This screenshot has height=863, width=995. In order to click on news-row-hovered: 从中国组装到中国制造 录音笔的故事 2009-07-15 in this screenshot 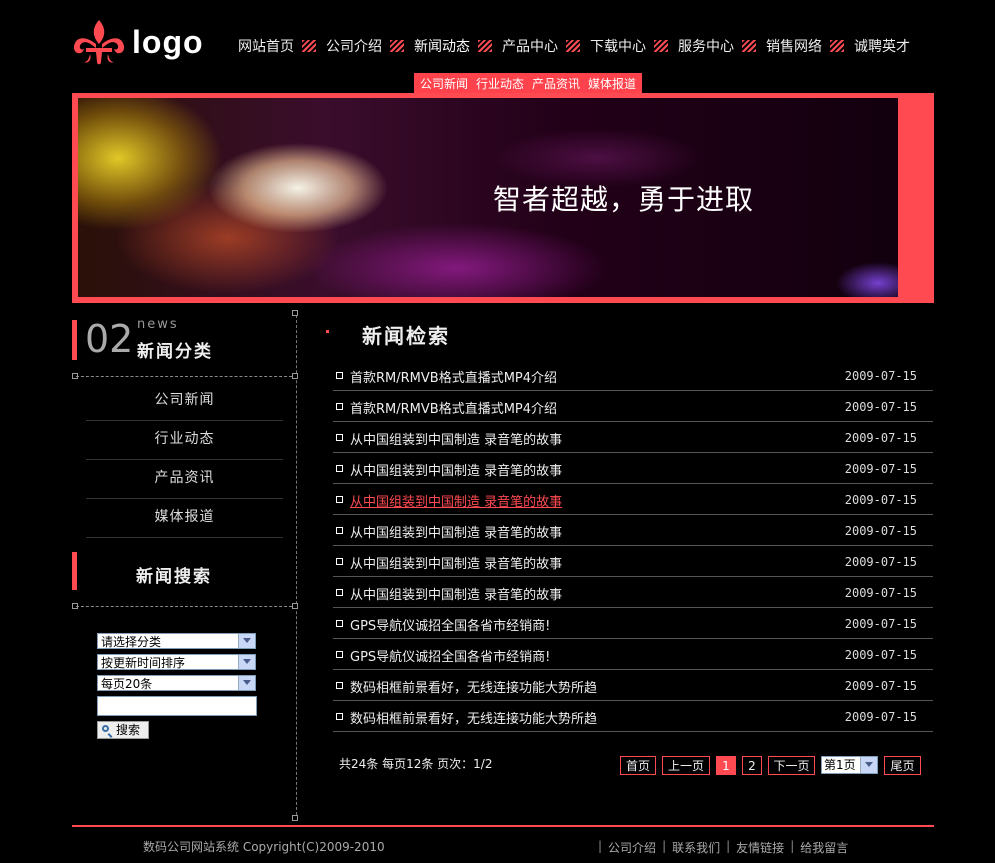, I will do `click(633, 499)`.